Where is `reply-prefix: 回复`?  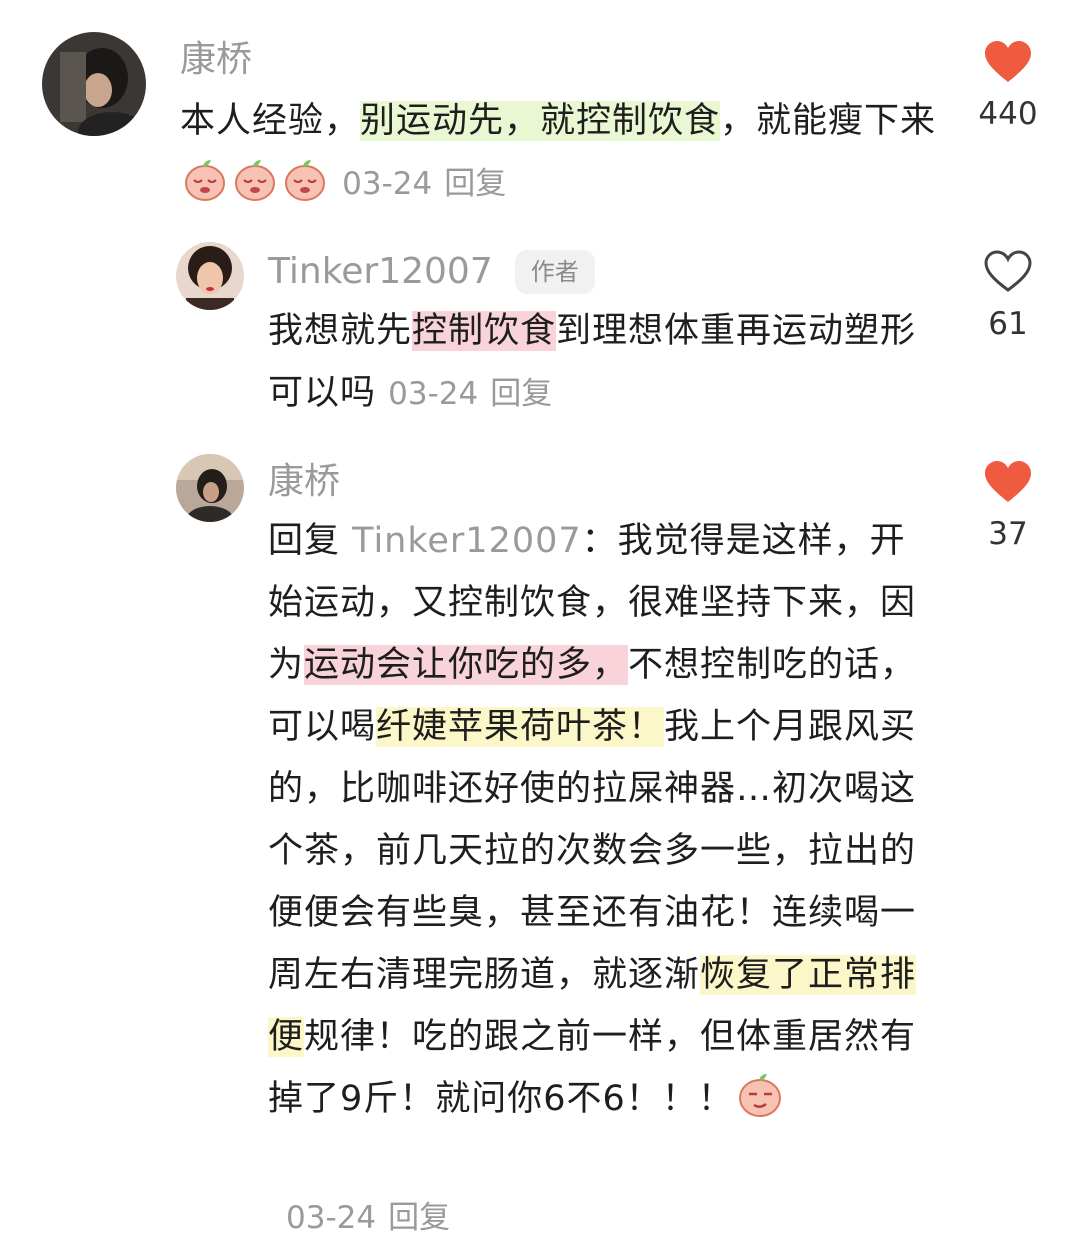
reply-prefix: 回复 is located at coordinates (304, 541).